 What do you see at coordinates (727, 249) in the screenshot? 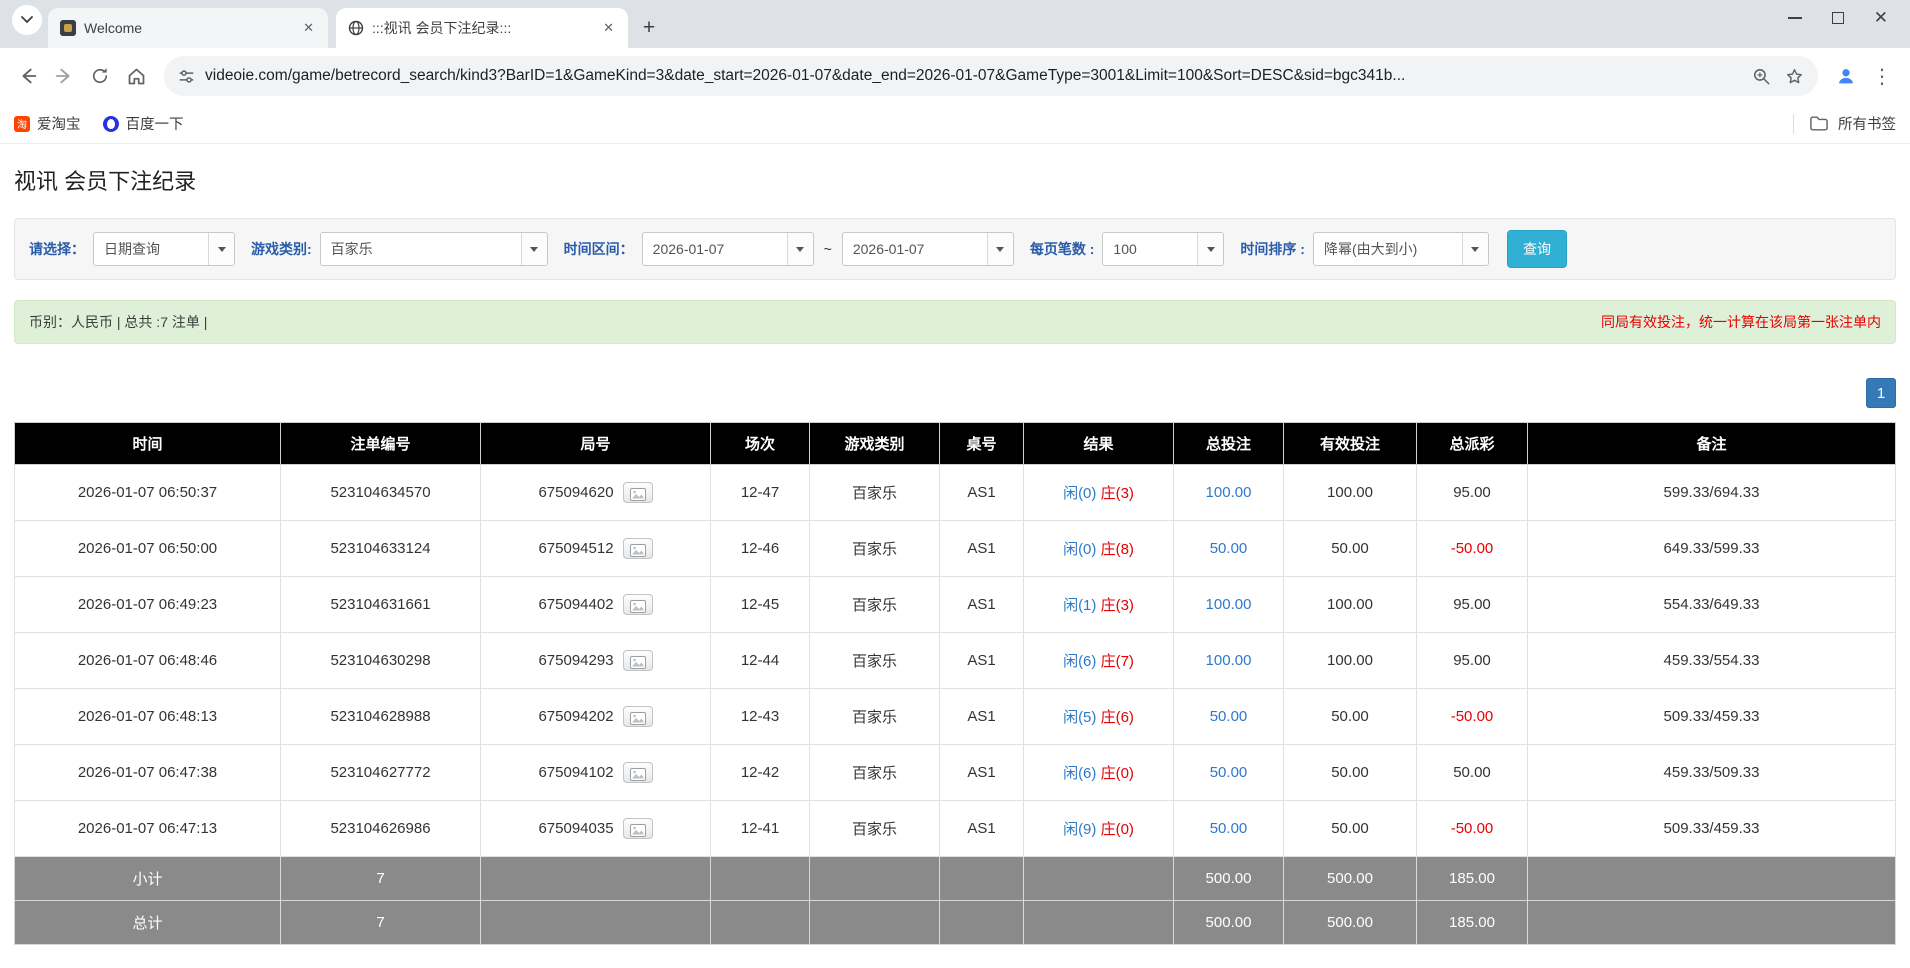
I see `date-start-select: 2026-01-07` at bounding box center [727, 249].